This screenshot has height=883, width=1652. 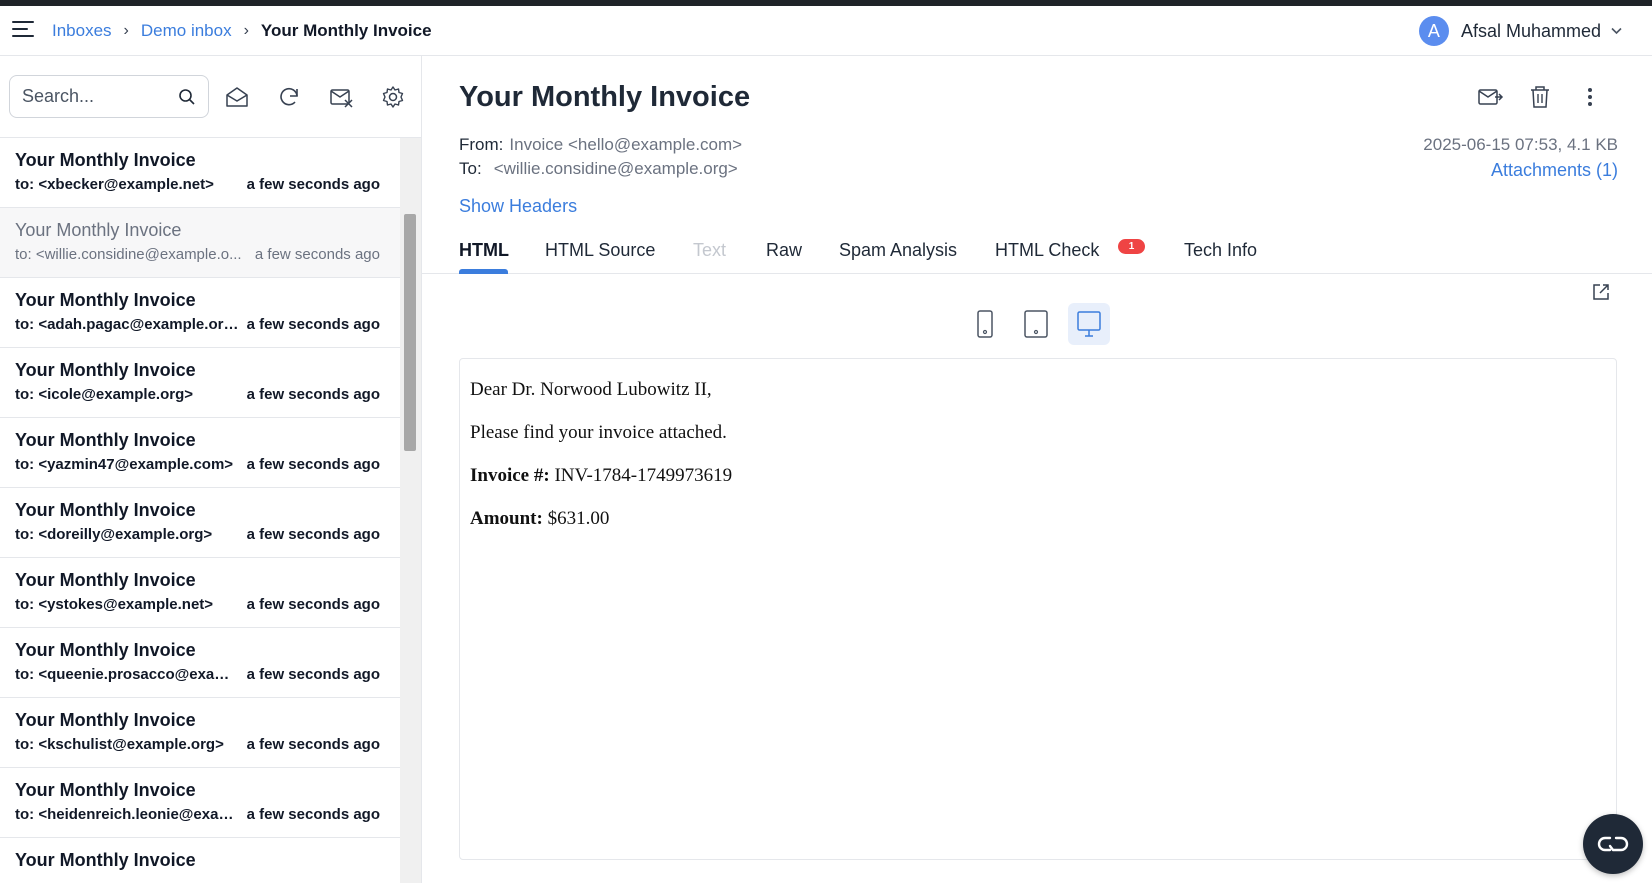 I want to click on chat-button, so click(x=1613, y=844).